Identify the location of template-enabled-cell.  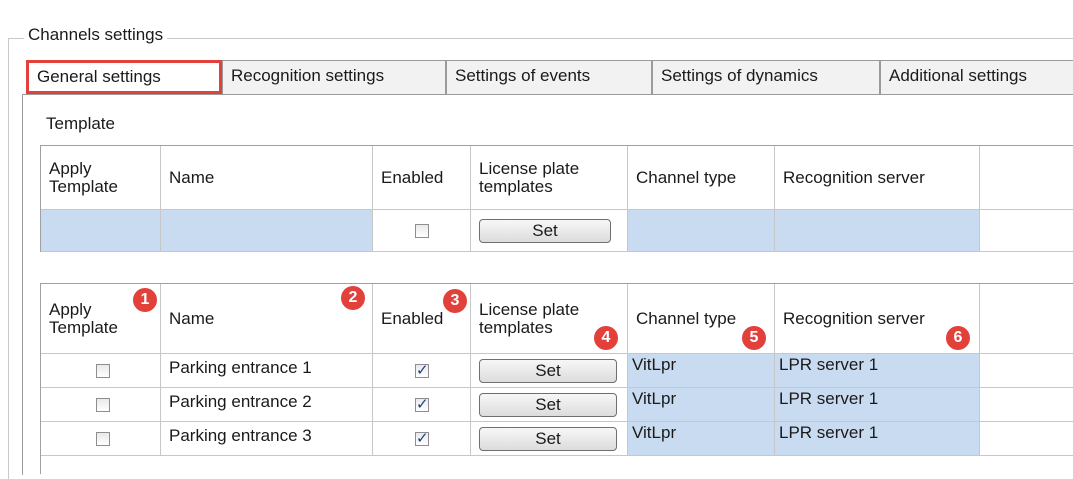
(422, 231).